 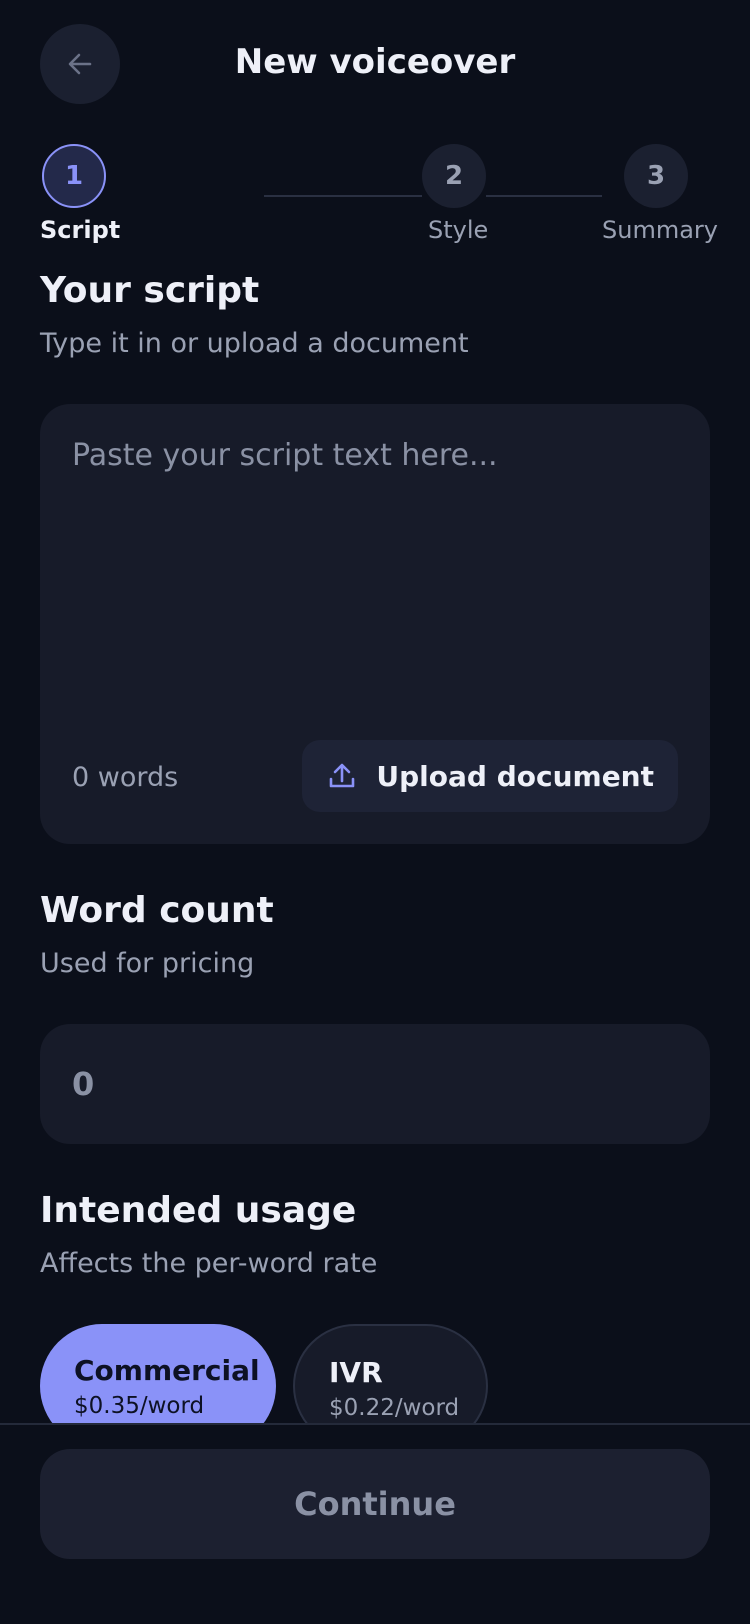 What do you see at coordinates (80, 230) in the screenshot?
I see `step-1-label: Script` at bounding box center [80, 230].